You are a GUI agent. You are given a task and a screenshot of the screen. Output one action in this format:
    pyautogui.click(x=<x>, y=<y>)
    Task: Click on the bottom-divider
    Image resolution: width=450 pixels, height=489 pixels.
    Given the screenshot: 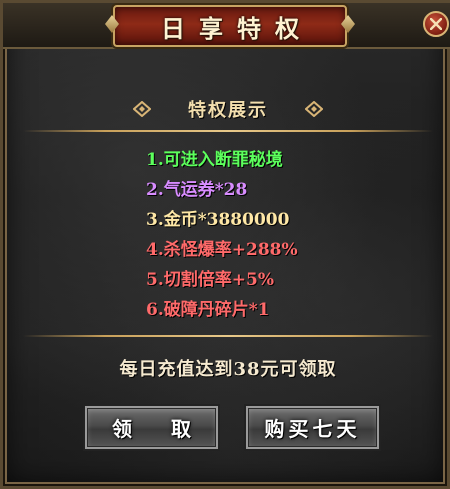 What is the action you would take?
    pyautogui.click(x=228, y=336)
    